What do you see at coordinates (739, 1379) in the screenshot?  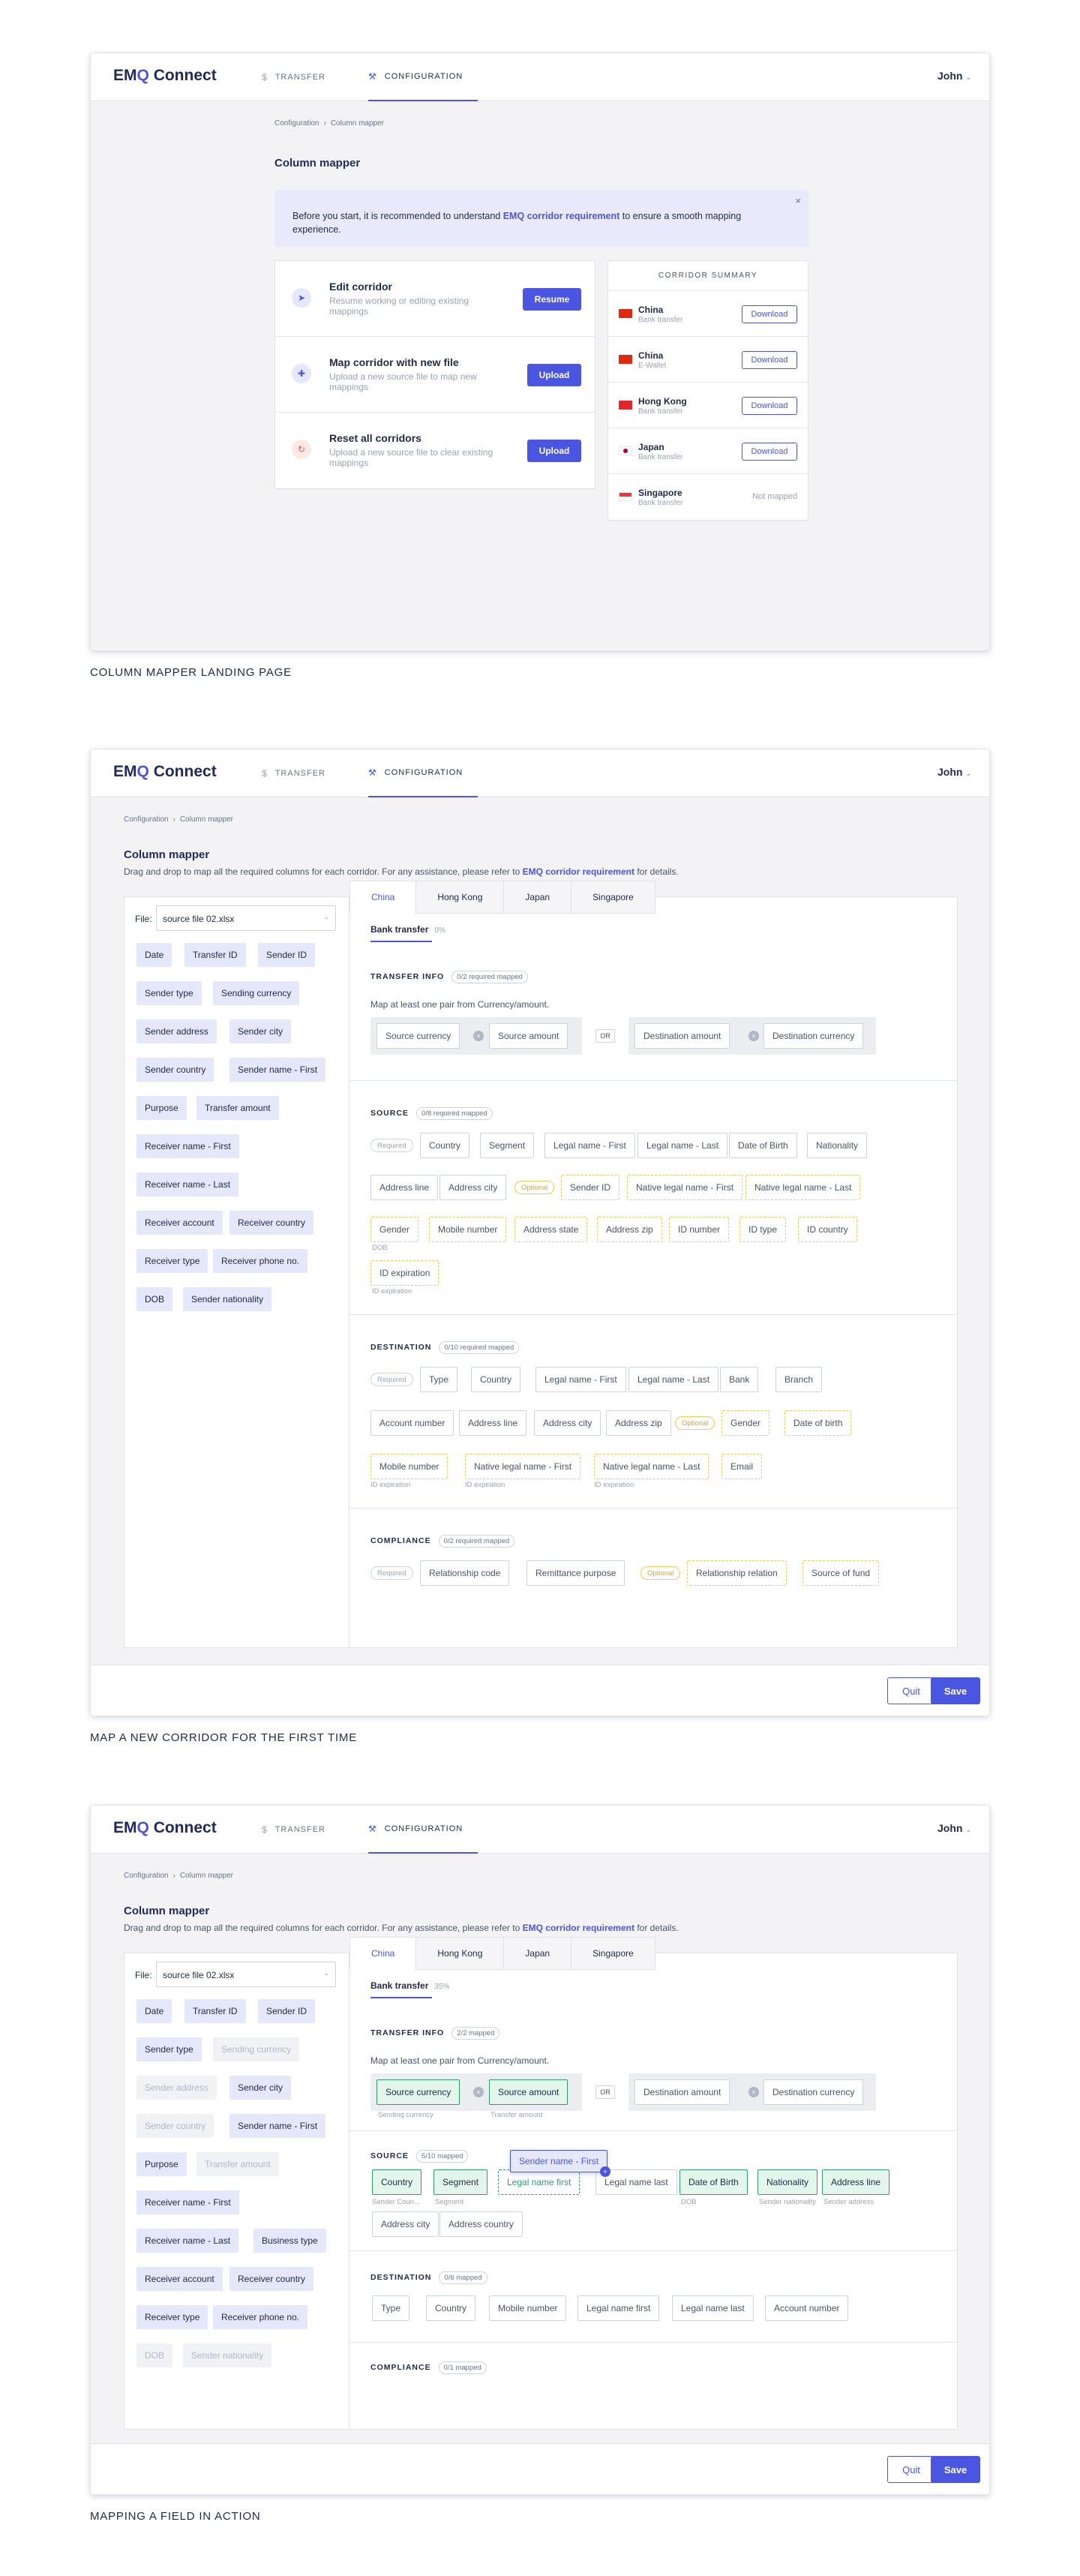 I see `drop-target: Bank` at bounding box center [739, 1379].